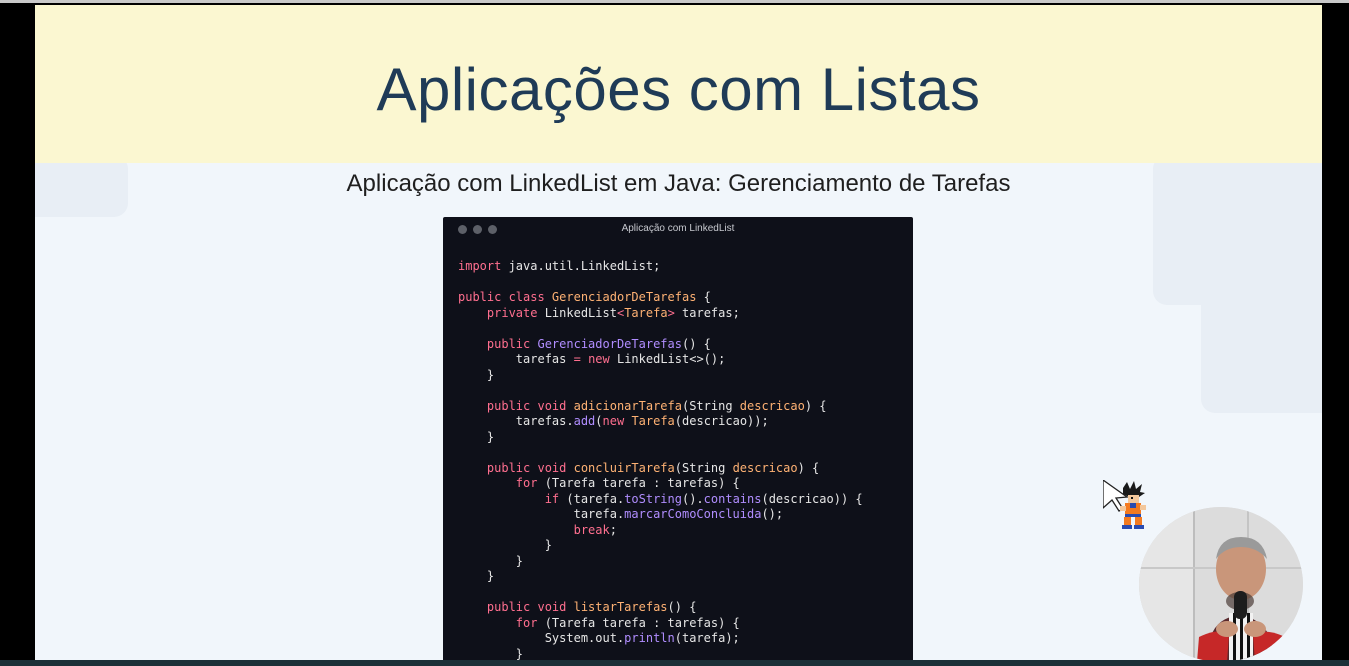 Image resolution: width=1349 pixels, height=666 pixels. Describe the element at coordinates (505, 297) in the screenshot. I see `code-token: public class` at that location.